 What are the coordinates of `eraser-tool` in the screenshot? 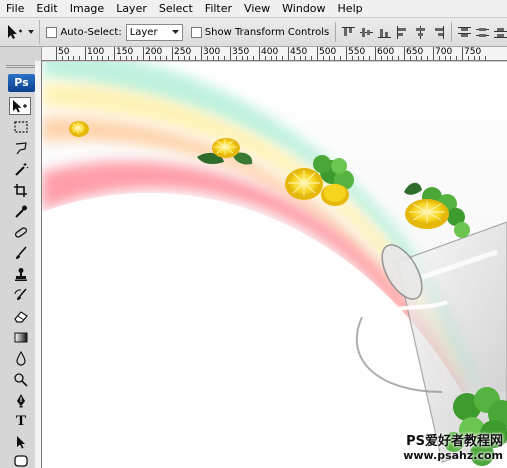 It's located at (21, 316).